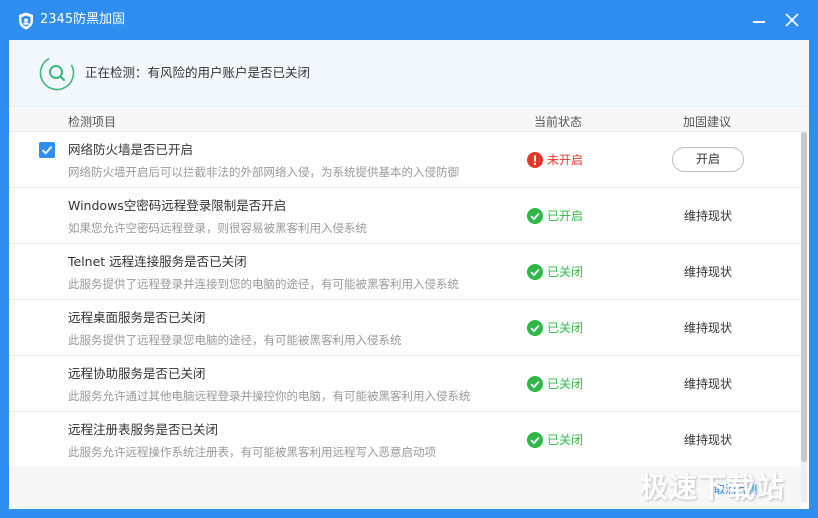 The width and height of the screenshot is (818, 518). Describe the element at coordinates (157, 261) in the screenshot. I see `row-title: Telnet 远程连接服务是否已关闭` at that location.